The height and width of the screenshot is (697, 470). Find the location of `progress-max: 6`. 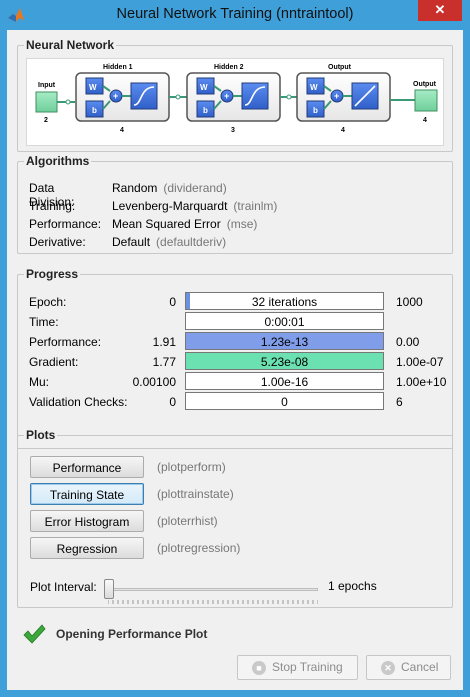

progress-max: 6 is located at coordinates (399, 402).